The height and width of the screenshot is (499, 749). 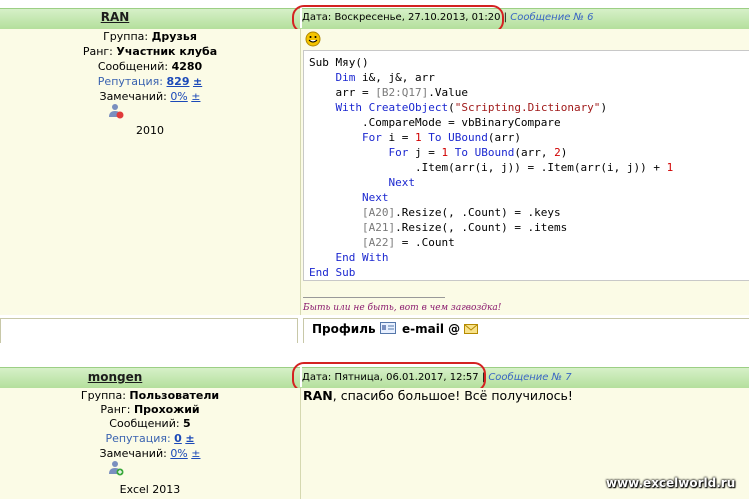 What do you see at coordinates (448, 92) in the screenshot?
I see `code-token: .Value` at bounding box center [448, 92].